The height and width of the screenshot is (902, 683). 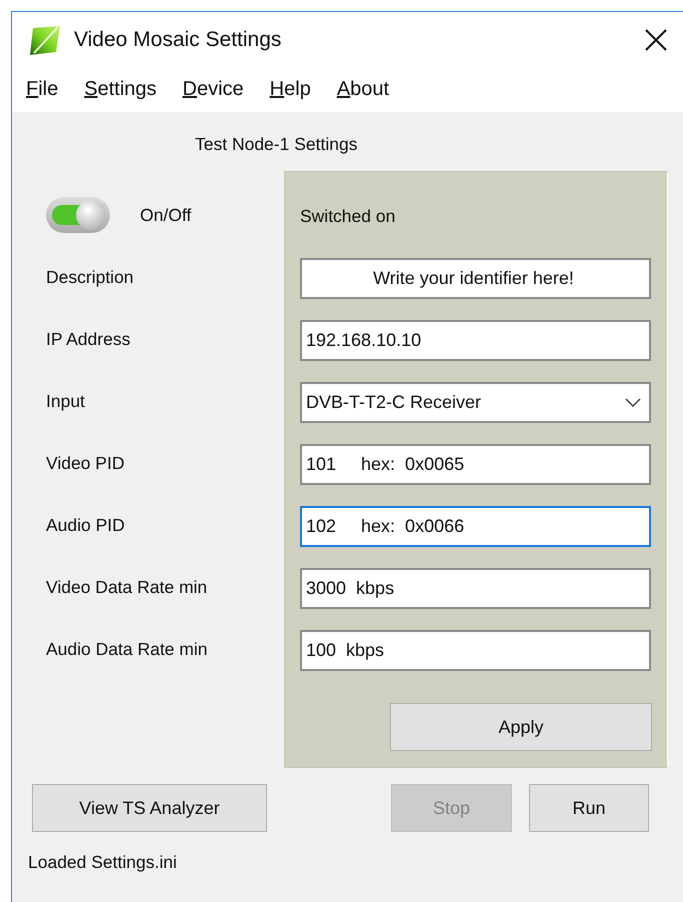 What do you see at coordinates (475, 402) in the screenshot?
I see `input-dropdown: DVB-T-T2-C Receiver` at bounding box center [475, 402].